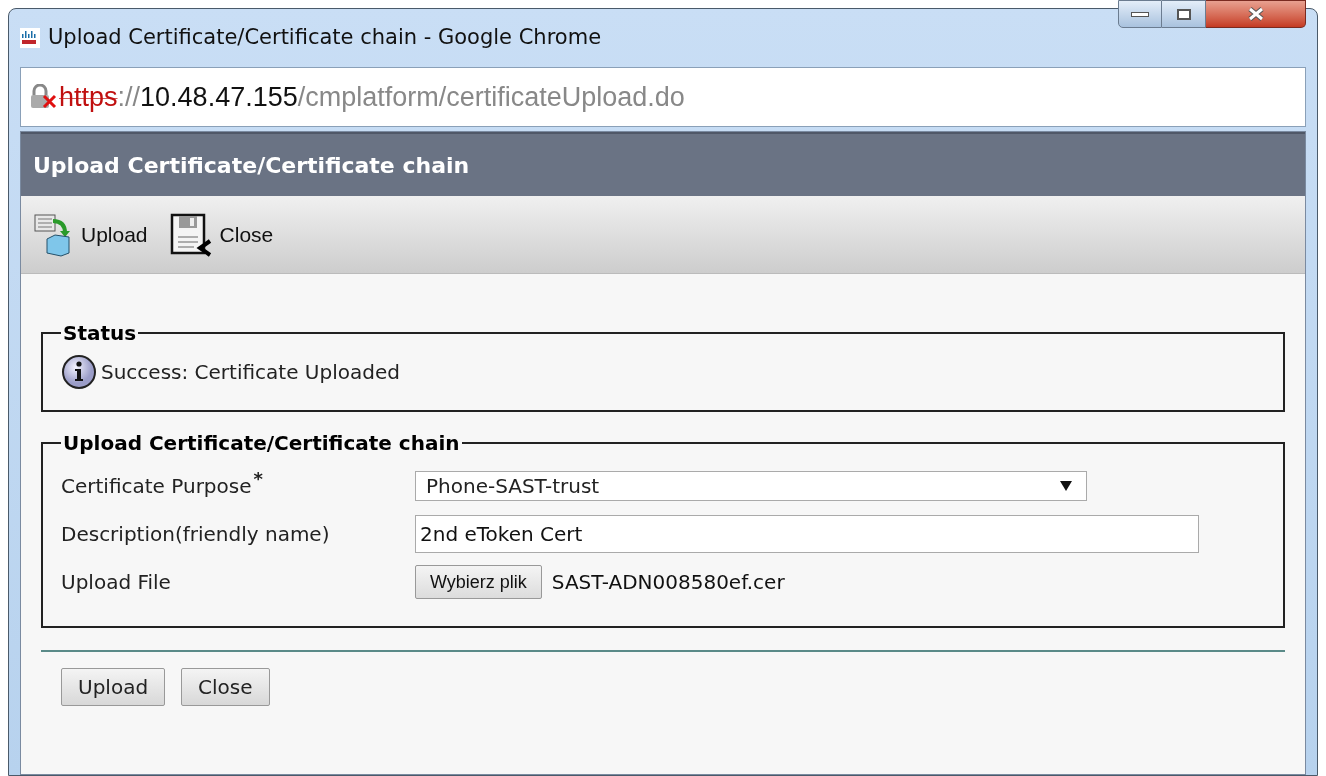 This screenshot has width=1326, height=776. What do you see at coordinates (807, 534) in the screenshot?
I see `description-field: 2nd eToken Cert` at bounding box center [807, 534].